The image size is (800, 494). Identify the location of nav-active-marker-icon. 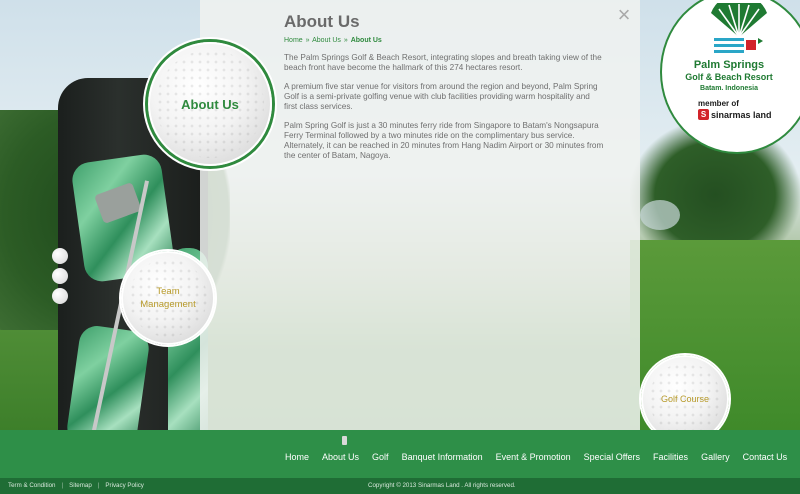
(344, 440).